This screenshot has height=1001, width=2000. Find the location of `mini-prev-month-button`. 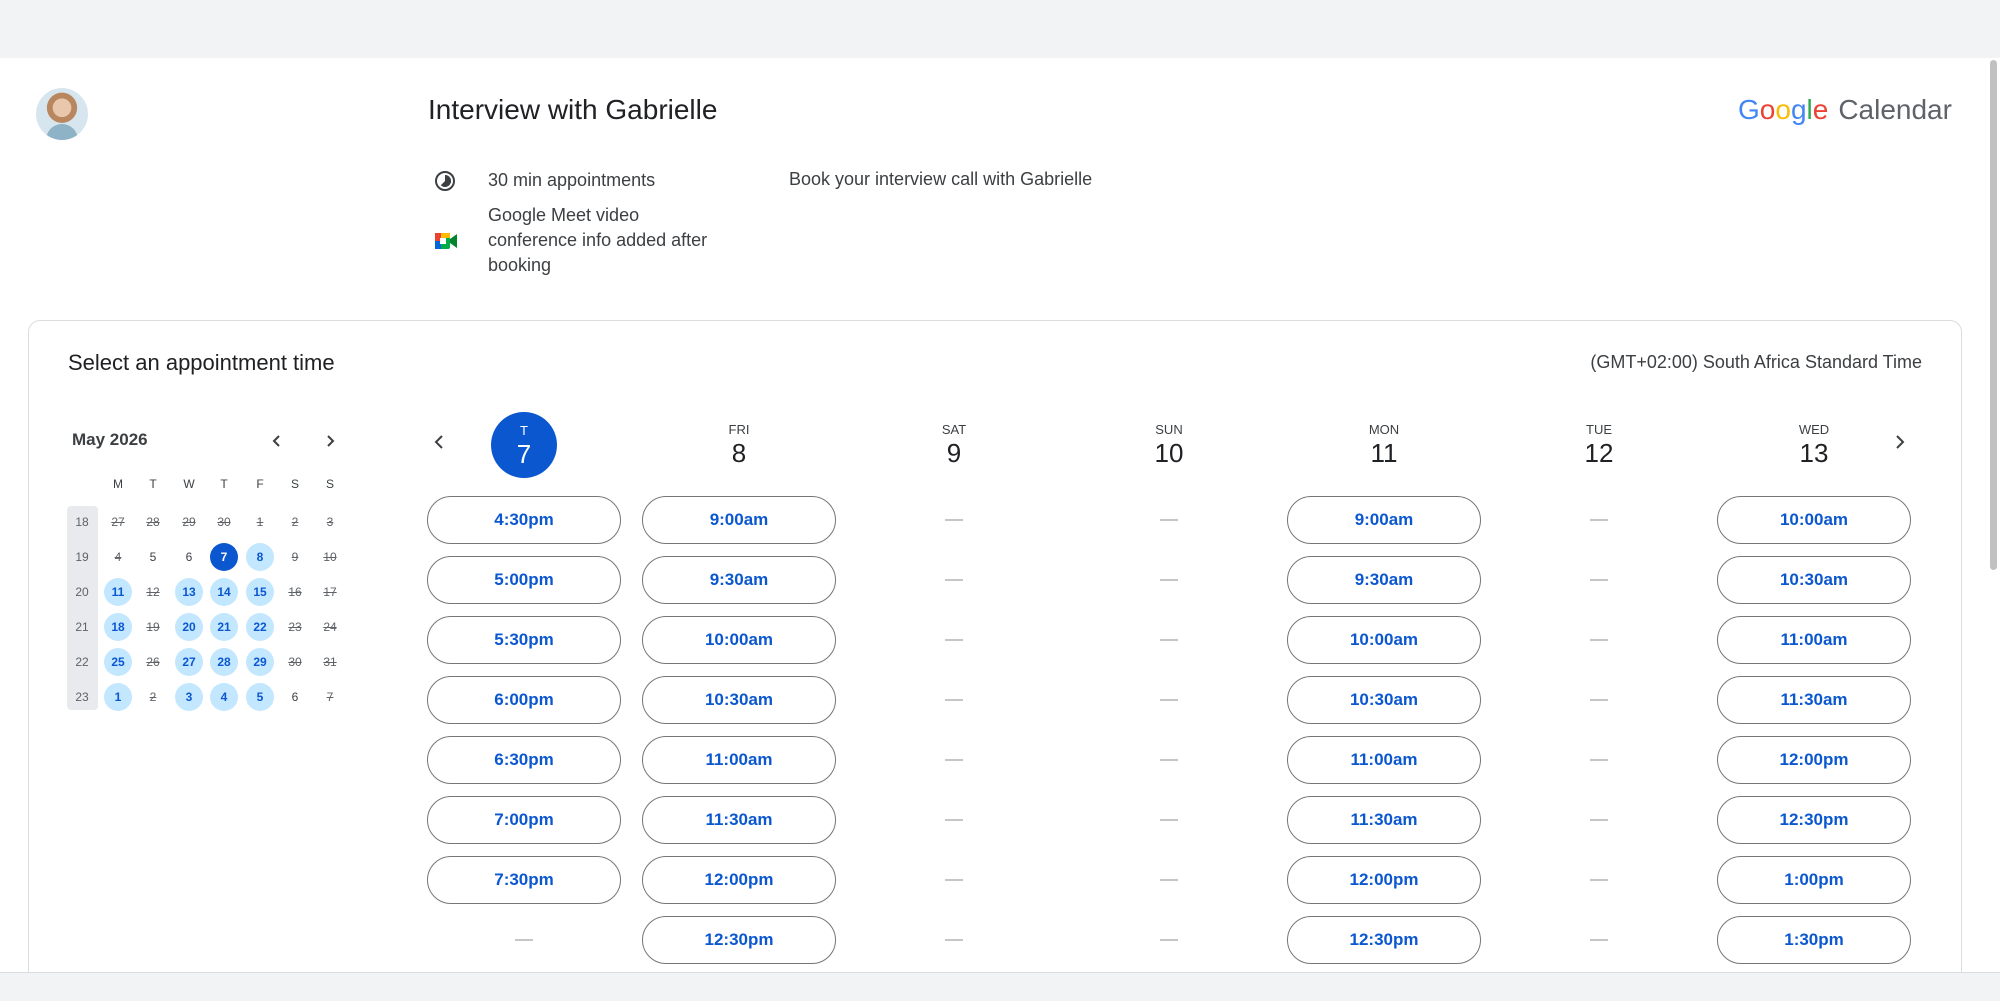

mini-prev-month-button is located at coordinates (277, 441).